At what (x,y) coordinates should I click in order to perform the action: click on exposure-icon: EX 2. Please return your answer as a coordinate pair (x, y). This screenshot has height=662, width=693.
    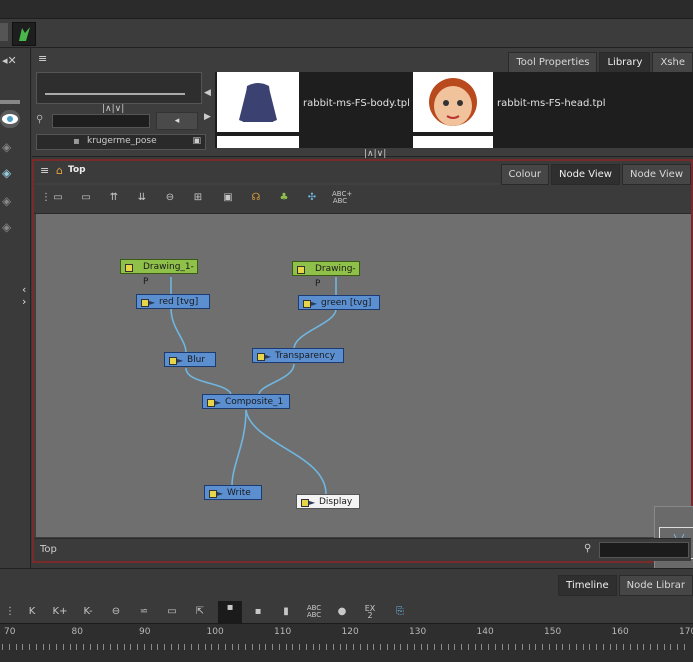
    Looking at the image, I should click on (370, 612).